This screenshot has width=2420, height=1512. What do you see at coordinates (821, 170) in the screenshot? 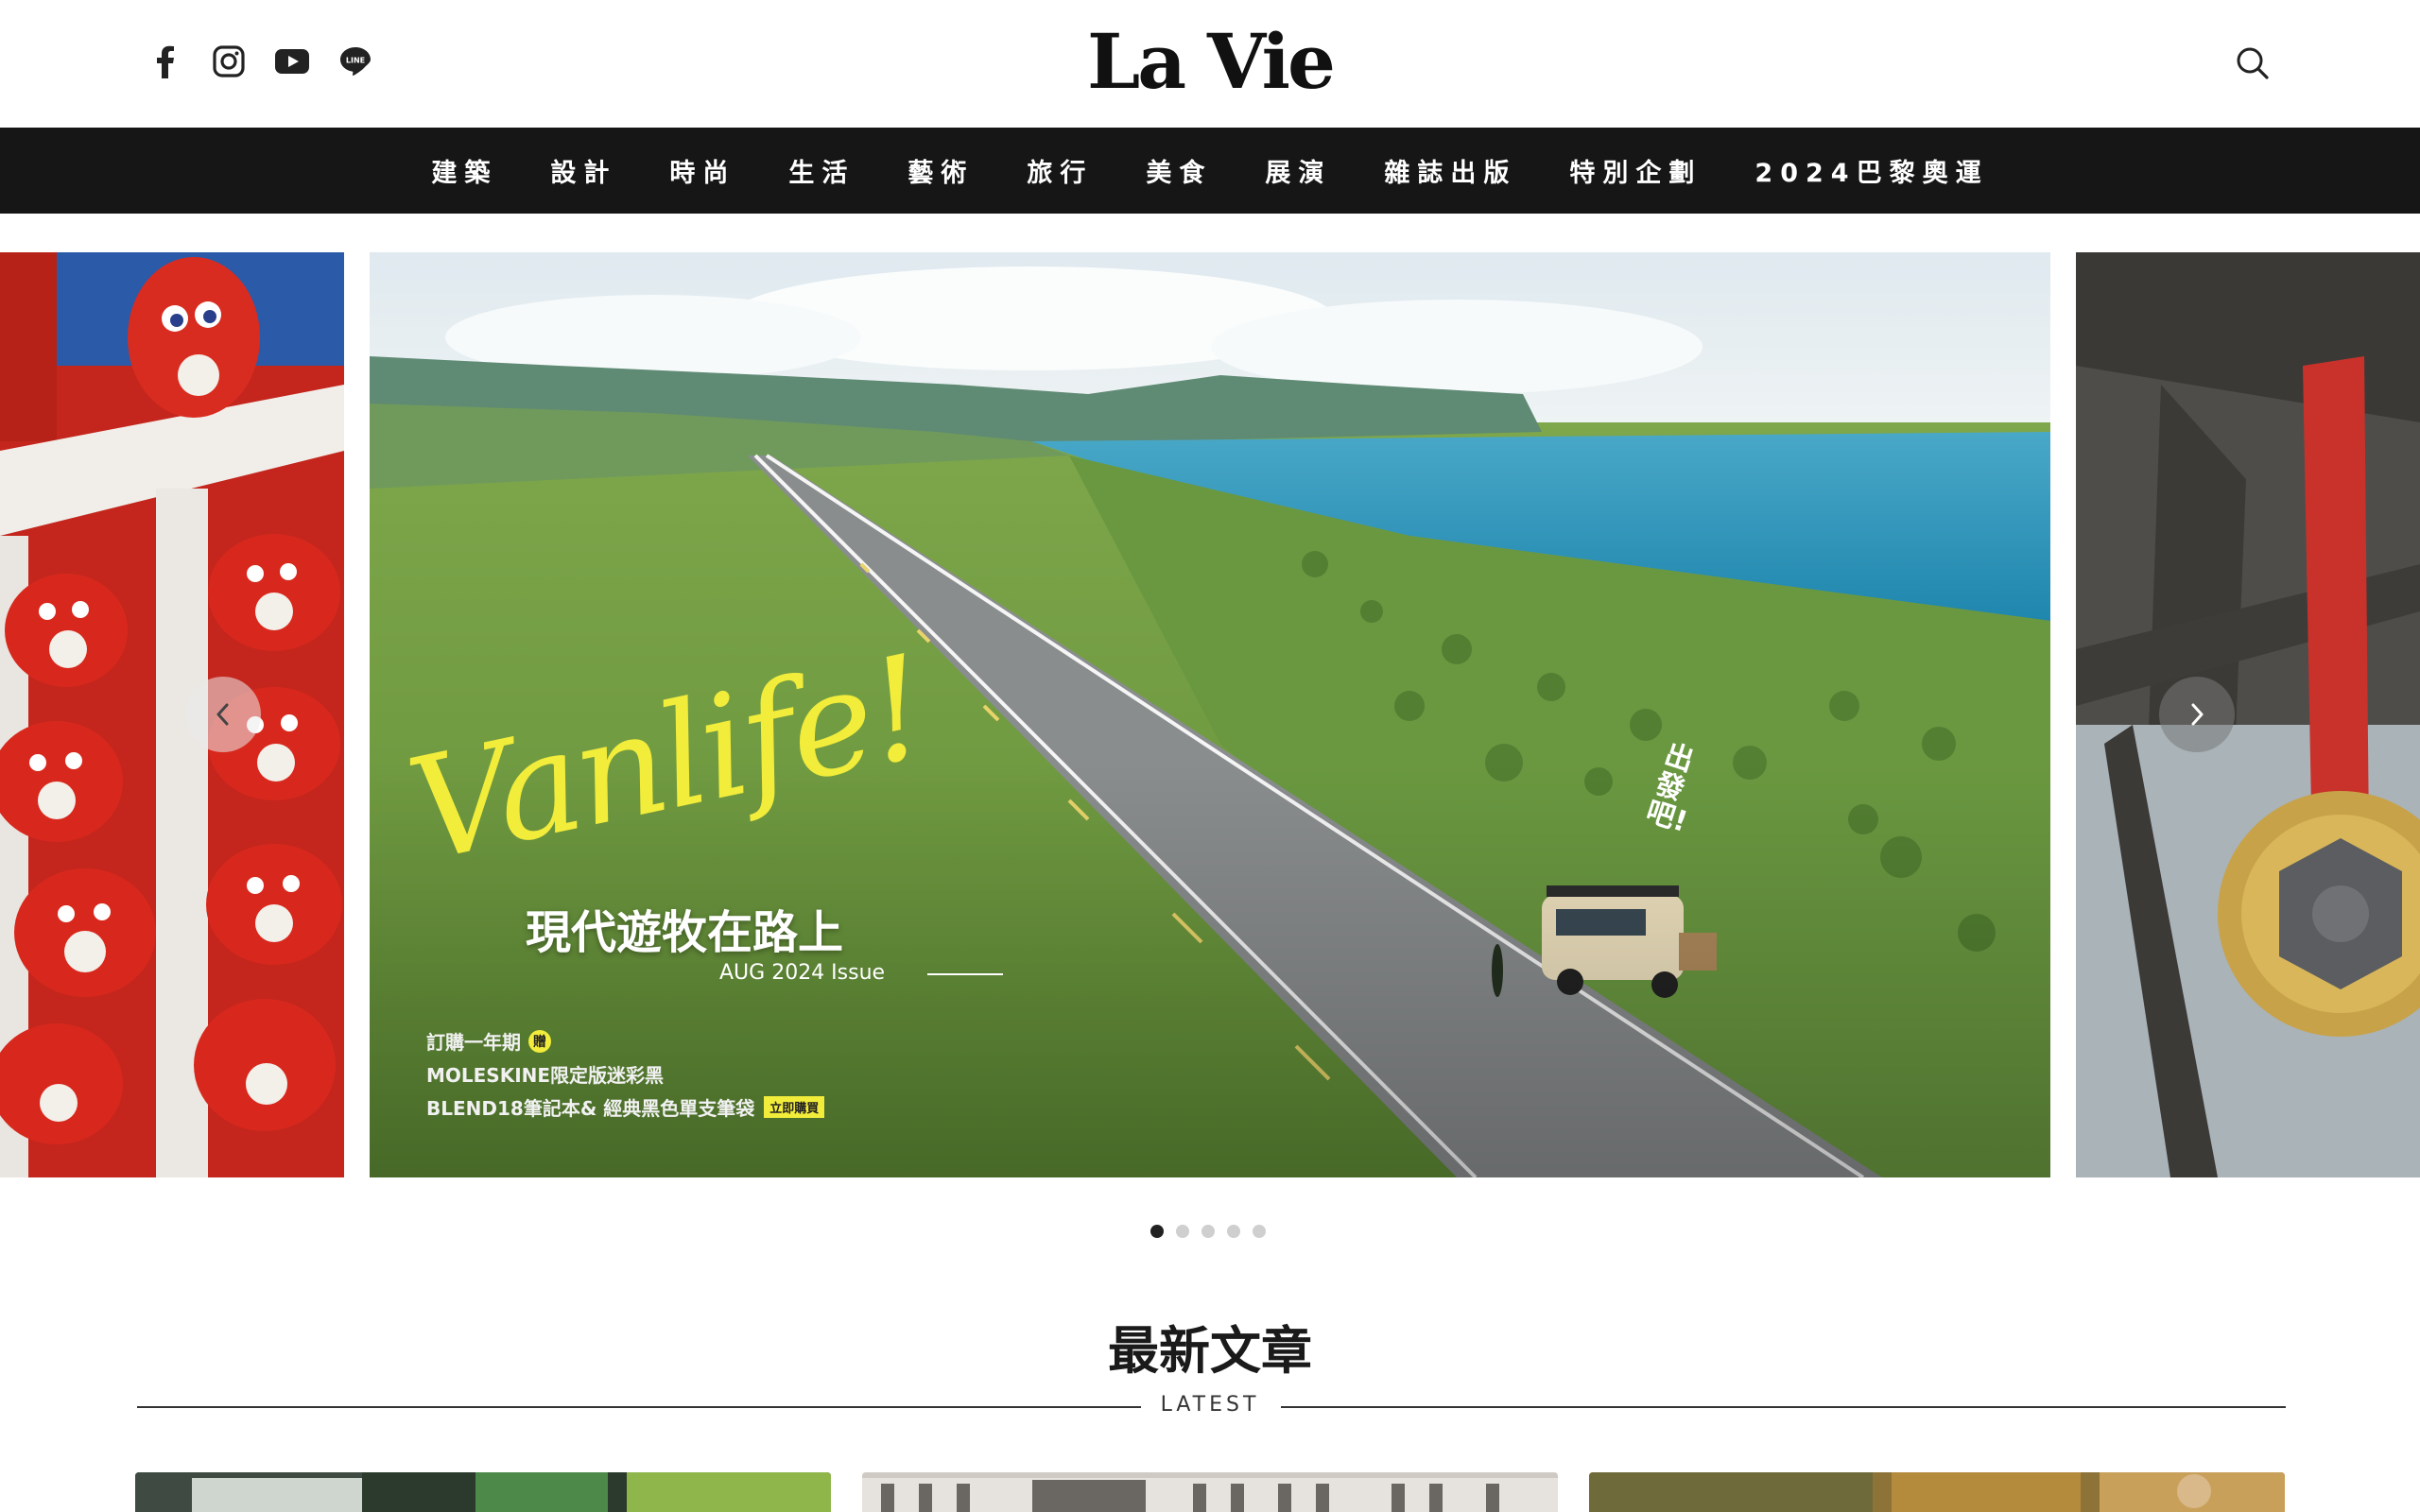
I see `nav-item-life: 生活` at bounding box center [821, 170].